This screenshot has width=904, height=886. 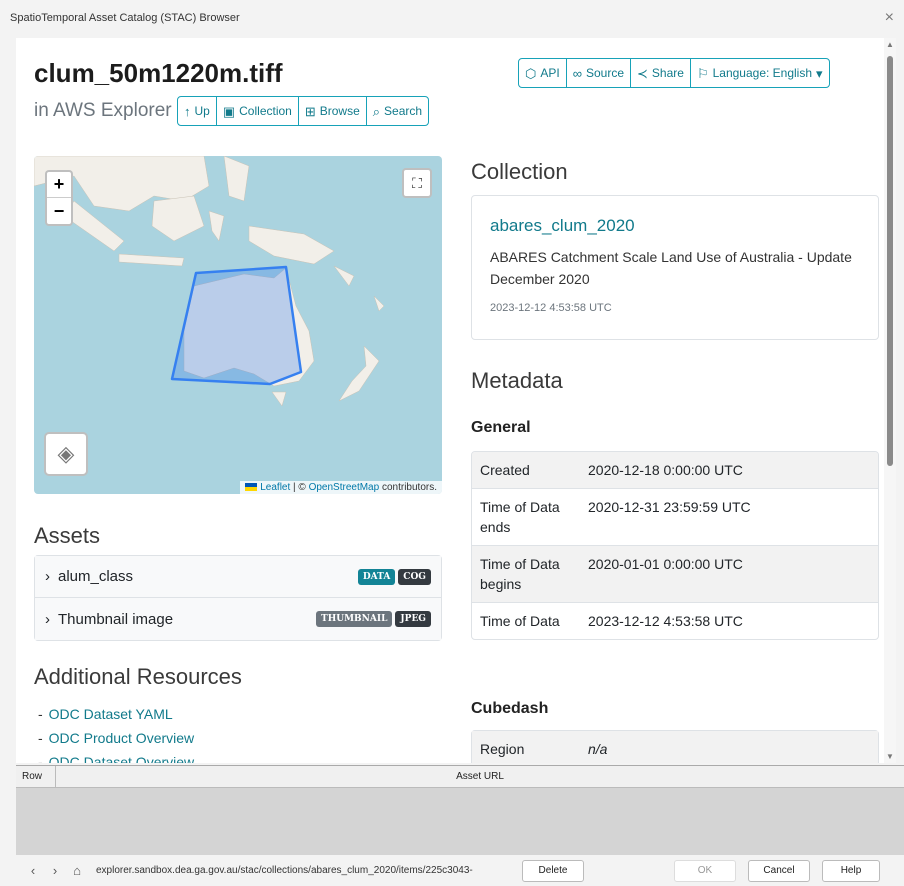 What do you see at coordinates (333, 111) in the screenshot?
I see `browse-button: ⊞ Browse` at bounding box center [333, 111].